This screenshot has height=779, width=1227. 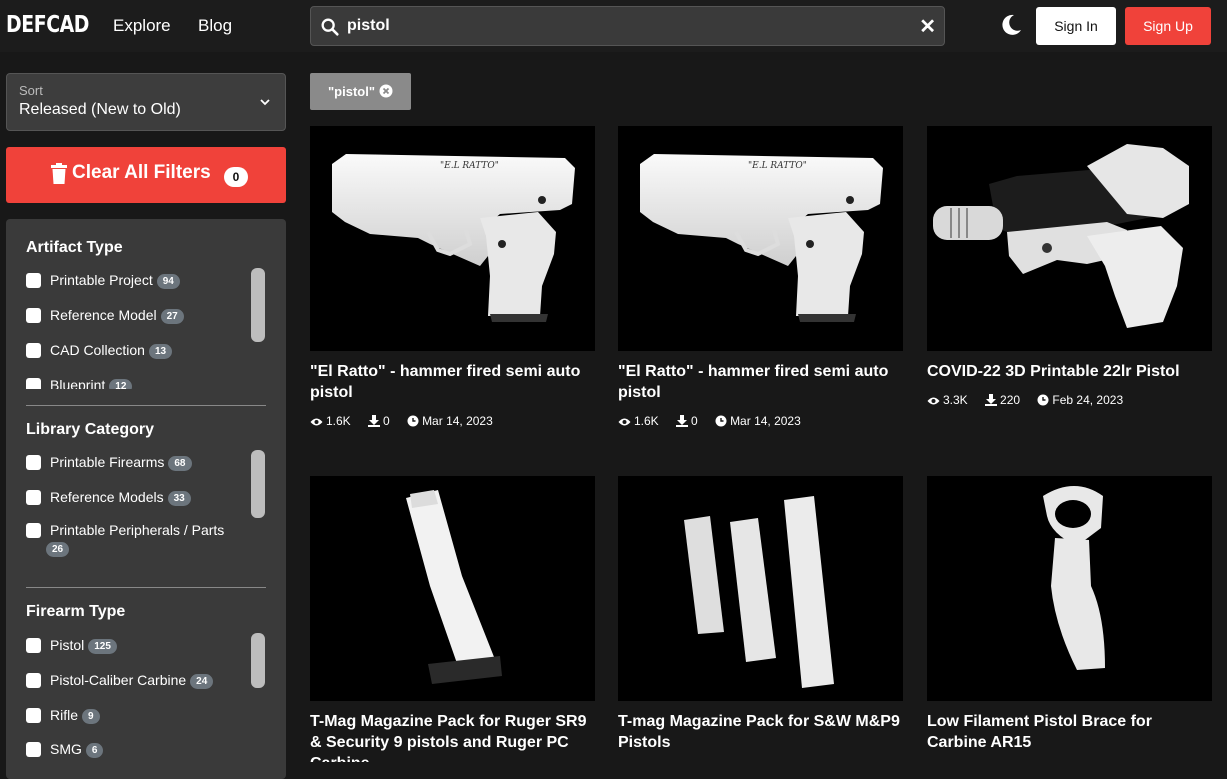 I want to click on filter-smg: SMG 6, so click(x=65, y=749).